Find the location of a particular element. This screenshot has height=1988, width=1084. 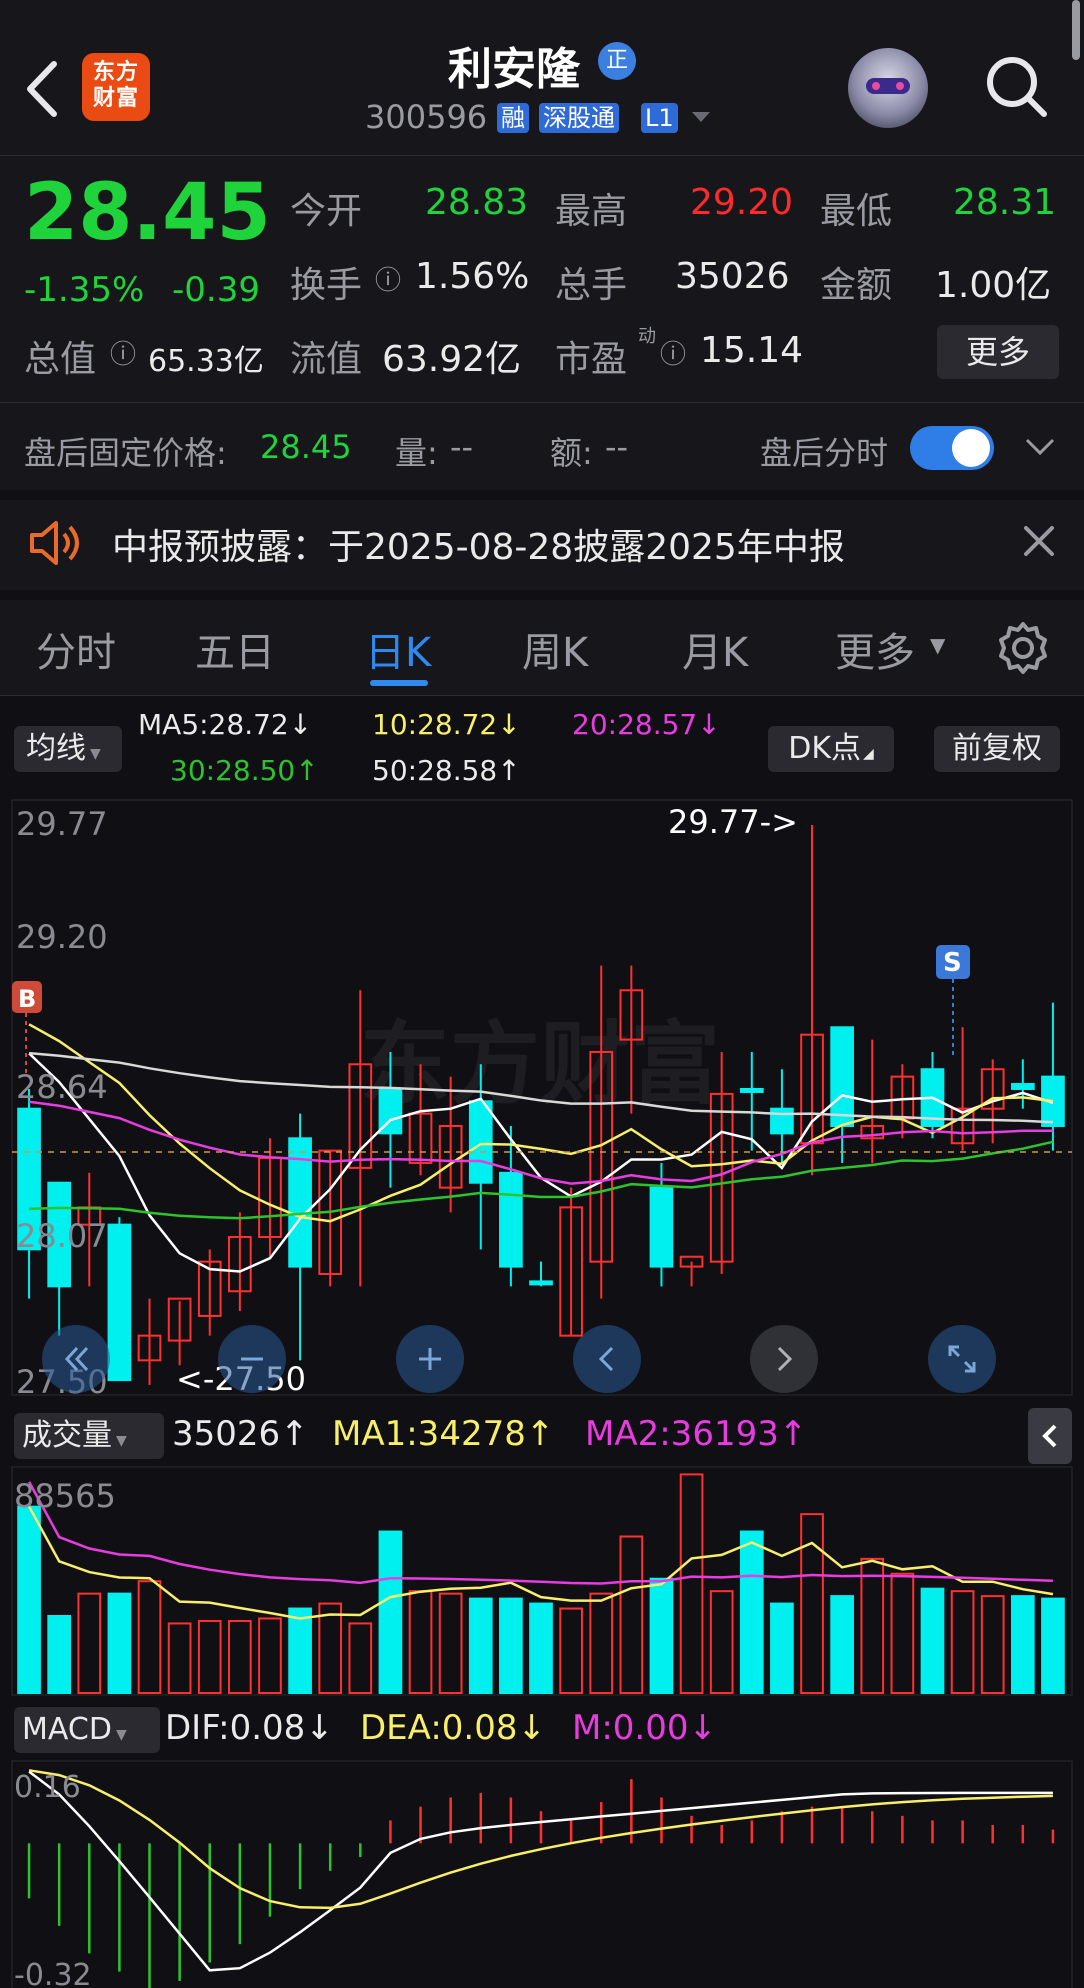

after-hours-volume: -- is located at coordinates (462, 447).